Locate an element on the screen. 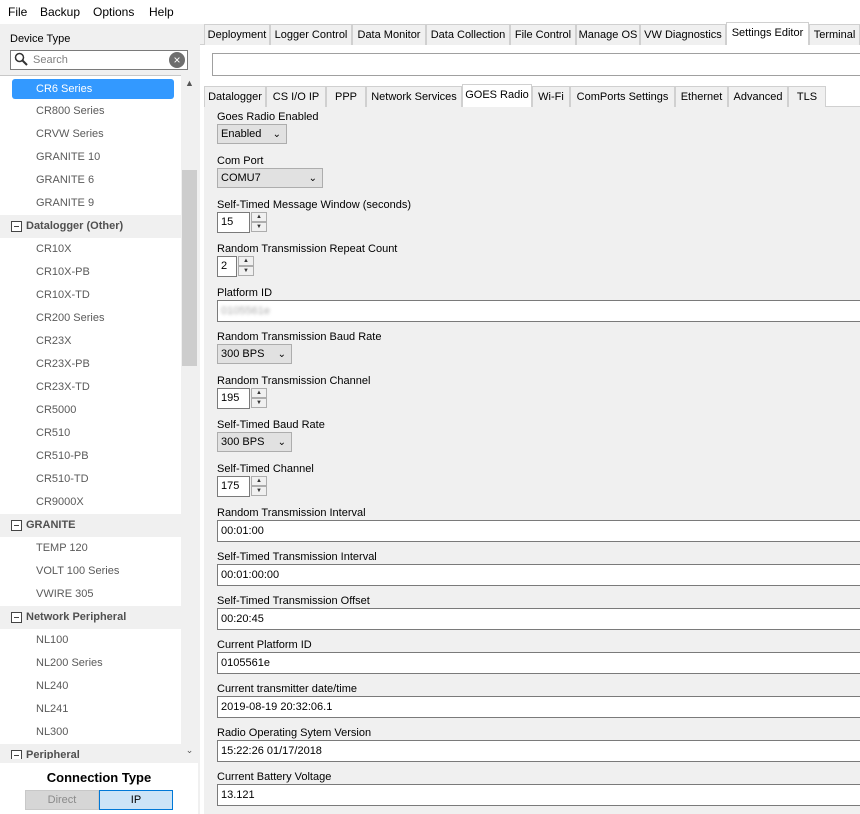 This screenshot has height=814, width=860. self-timed-message-window-seconds-stepper: 15 ▲ ▼ is located at coordinates (242, 222).